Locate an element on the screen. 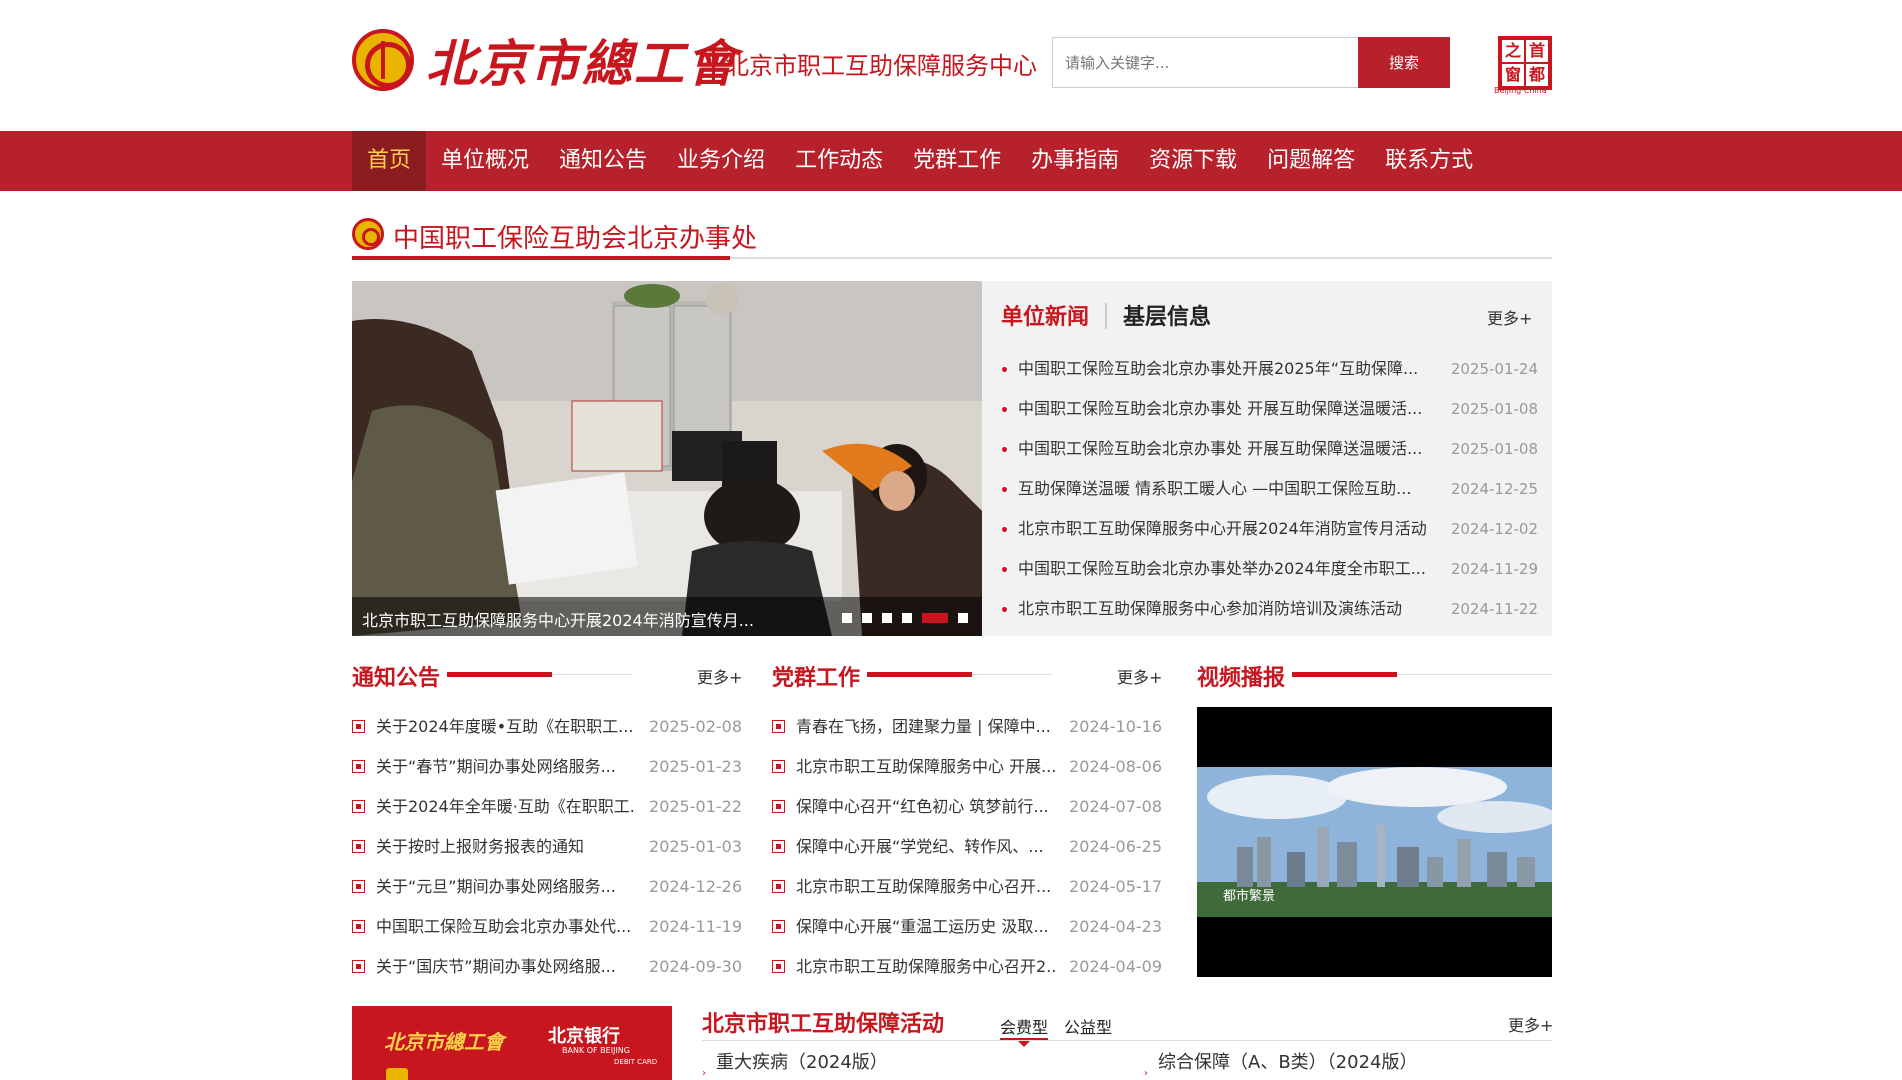  capital-window-seal-icon: 之 首 窗 都 is located at coordinates (1525, 63).